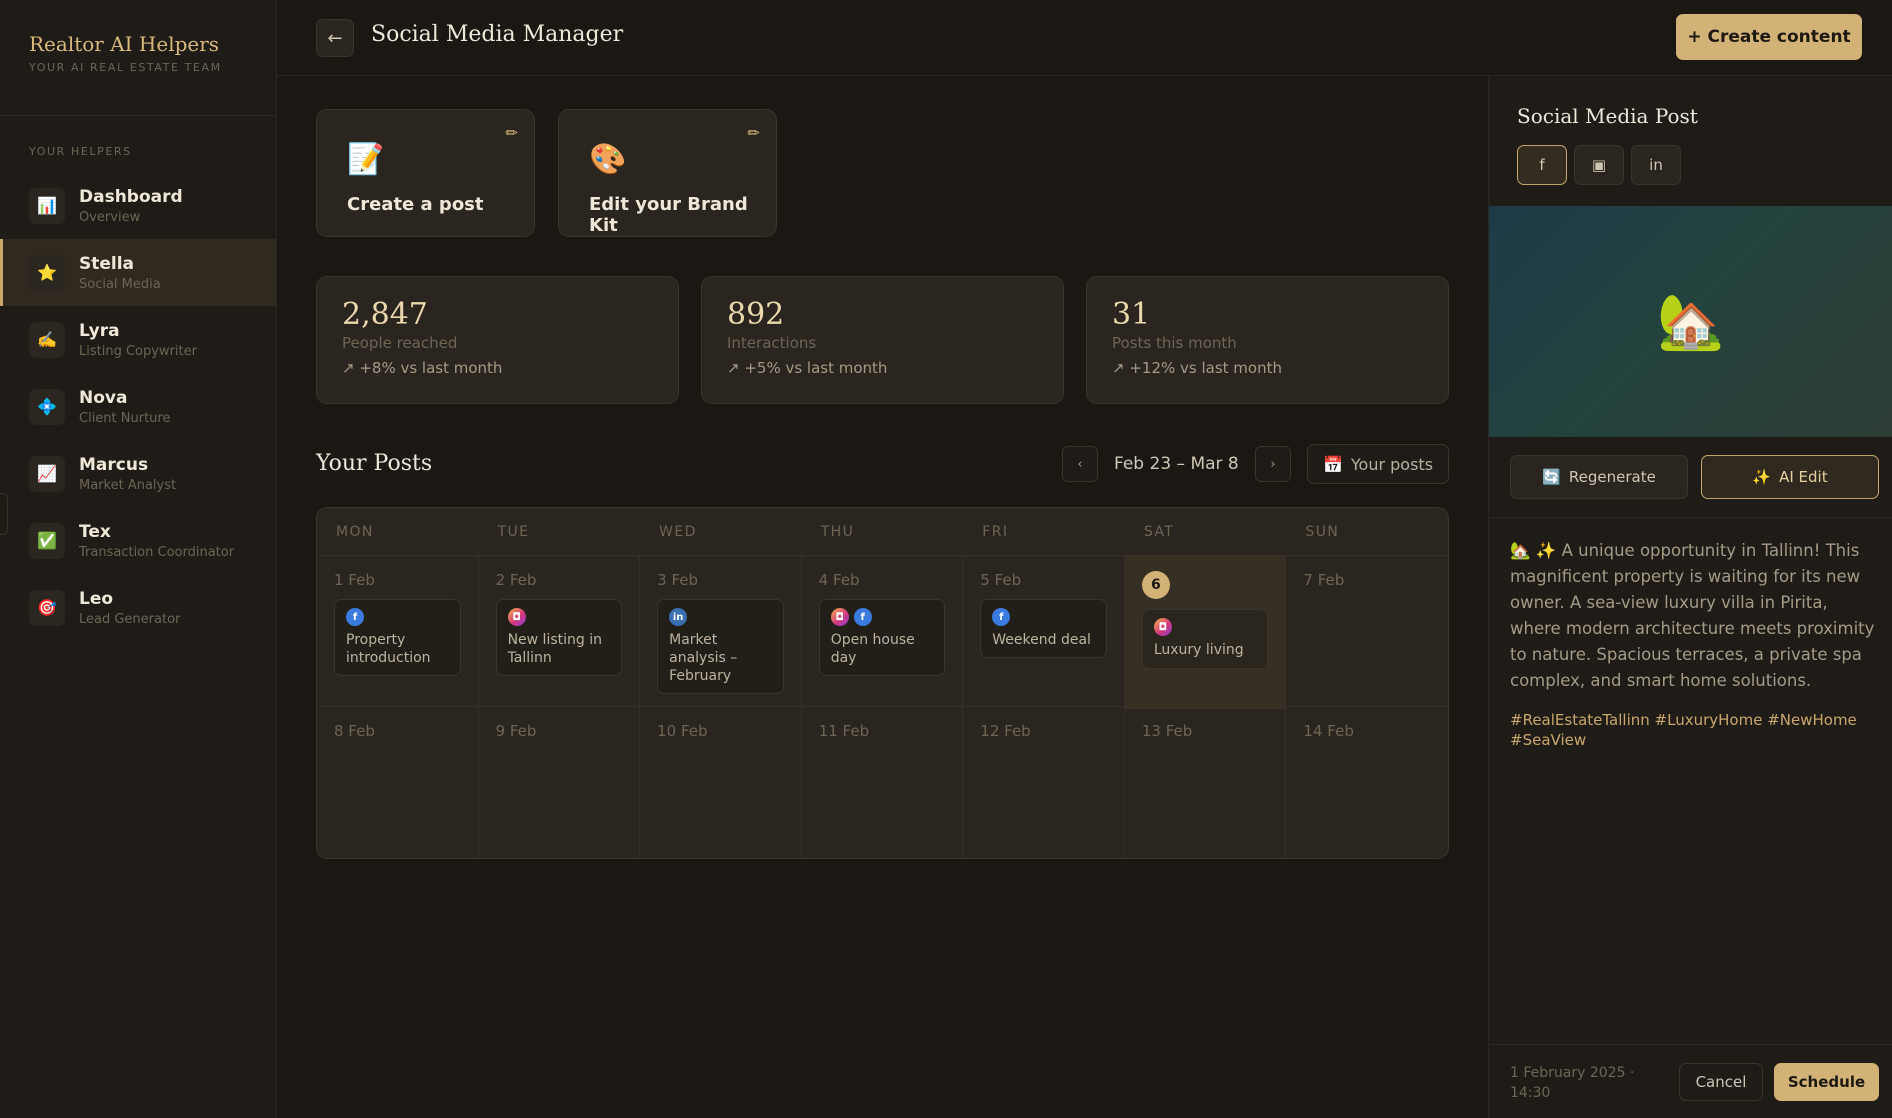 The width and height of the screenshot is (1892, 1118). What do you see at coordinates (1367, 782) in the screenshot?
I see `calendar-day: 14 Feb` at bounding box center [1367, 782].